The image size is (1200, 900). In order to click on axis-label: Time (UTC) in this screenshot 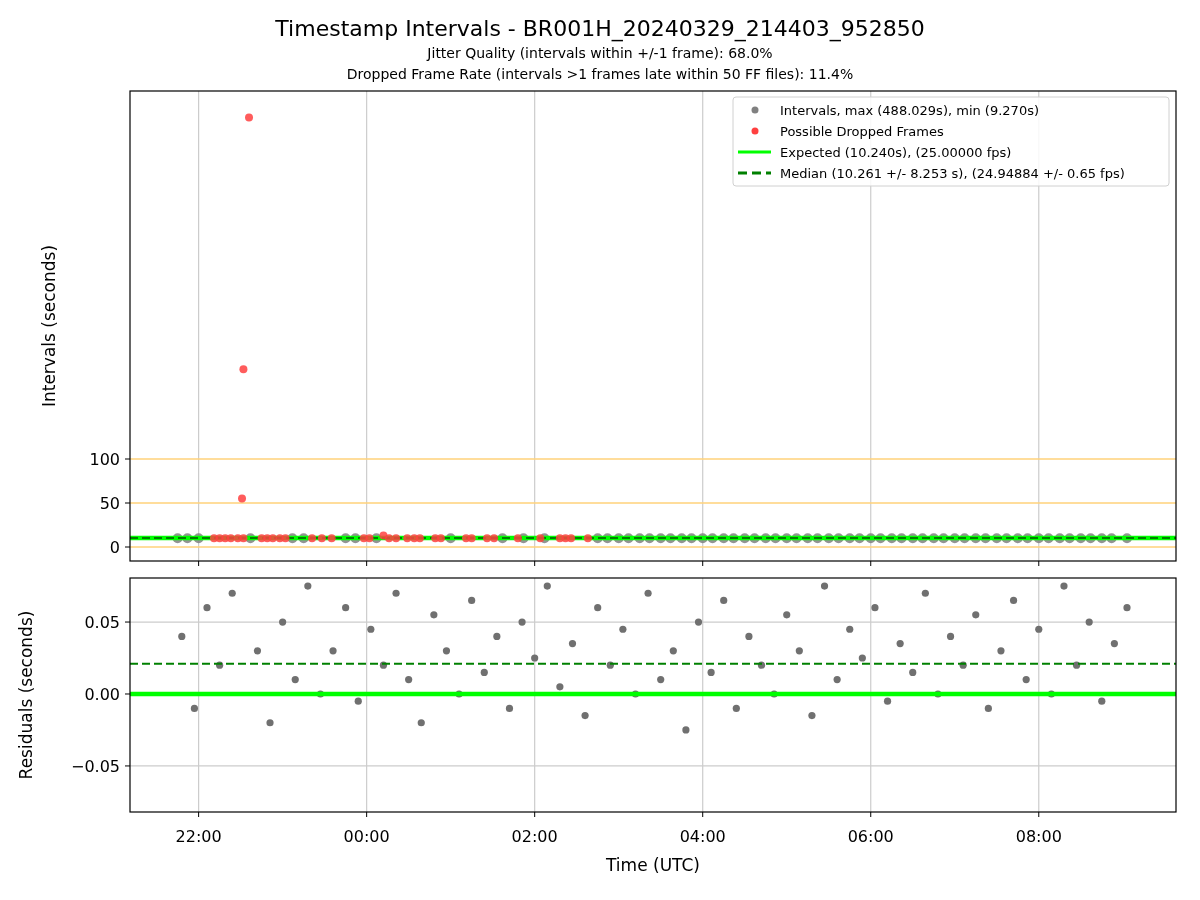, I will do `click(653, 865)`.